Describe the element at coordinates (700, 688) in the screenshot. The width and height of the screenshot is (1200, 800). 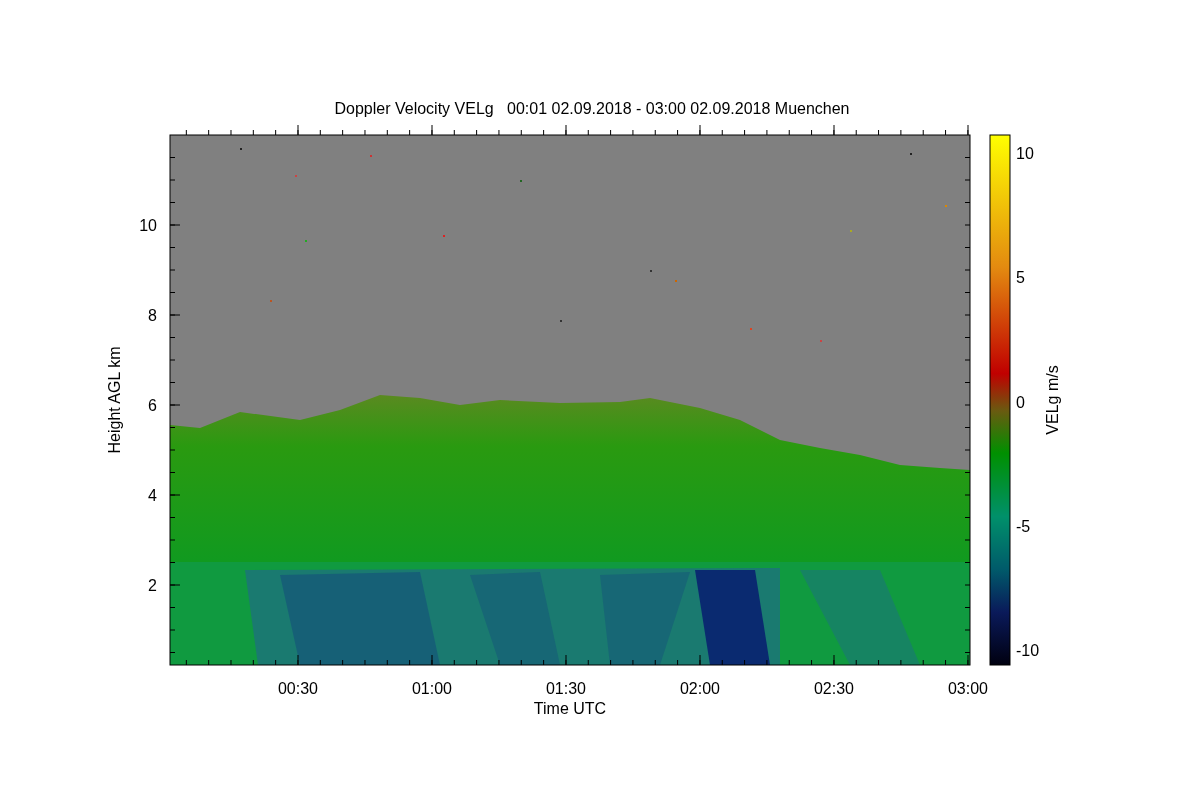
I see `x-tick-label: 02:00` at that location.